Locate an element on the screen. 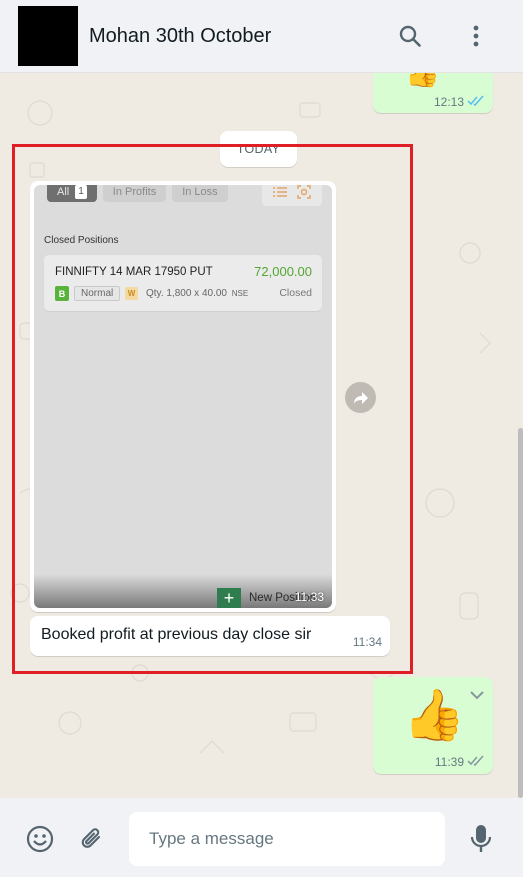 This screenshot has height=877, width=523. avatar is located at coordinates (48, 36).